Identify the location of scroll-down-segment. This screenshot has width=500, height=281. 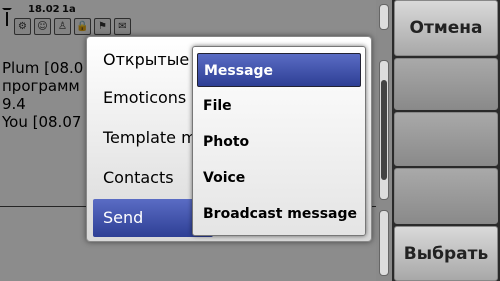
(384, 243).